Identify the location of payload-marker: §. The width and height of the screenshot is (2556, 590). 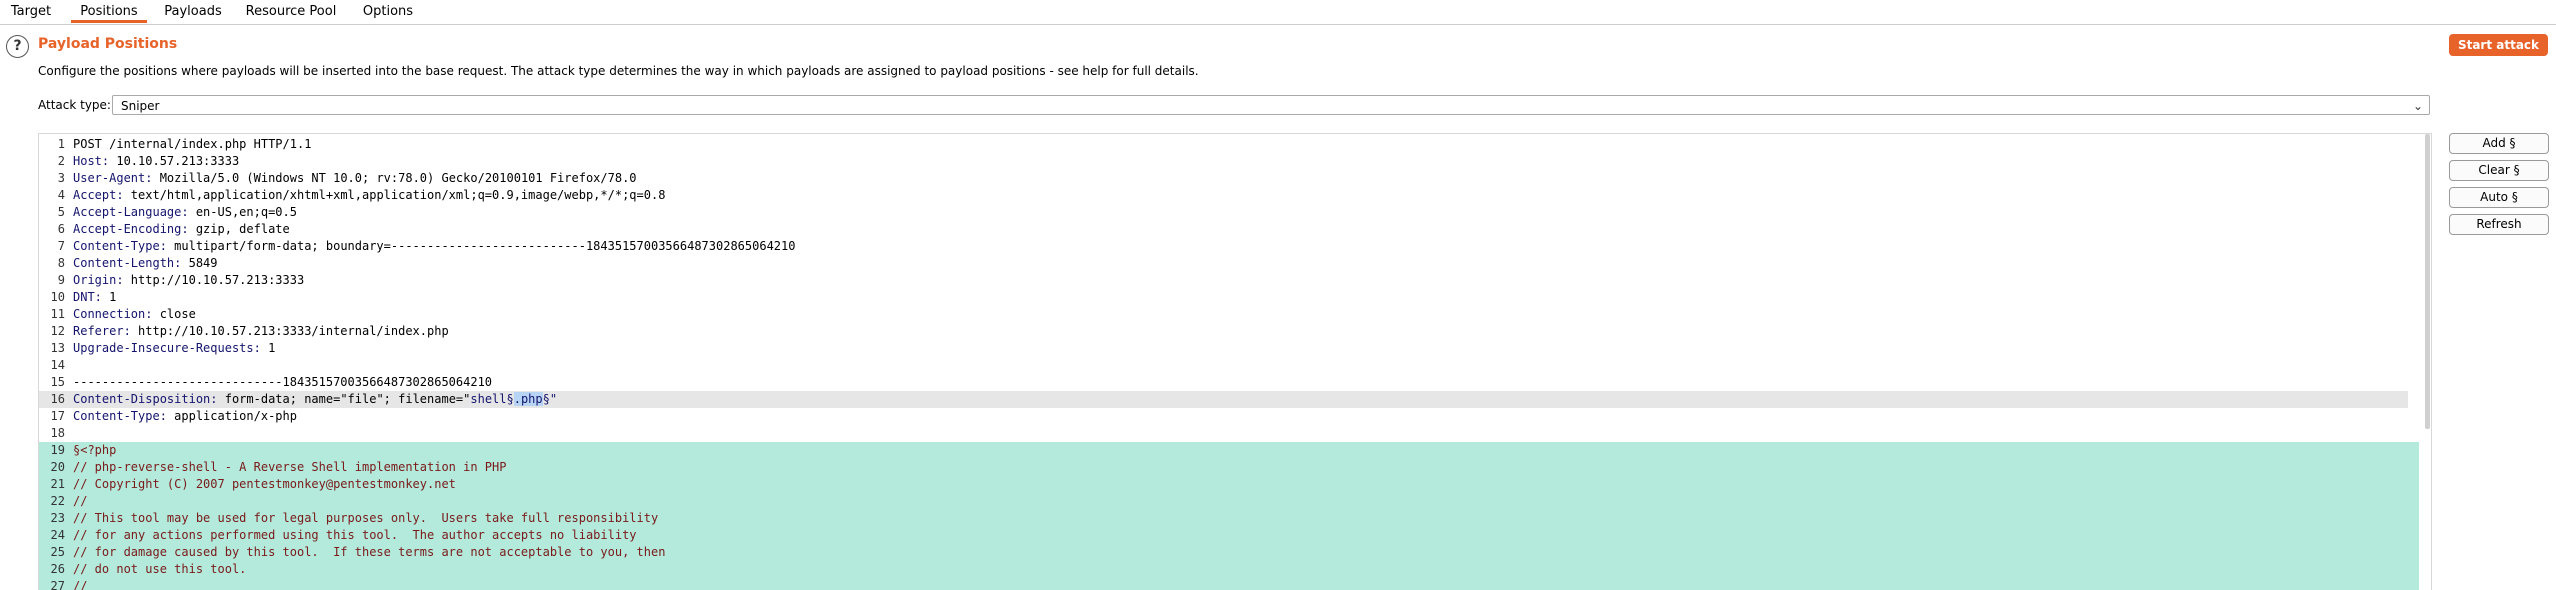
(510, 399).